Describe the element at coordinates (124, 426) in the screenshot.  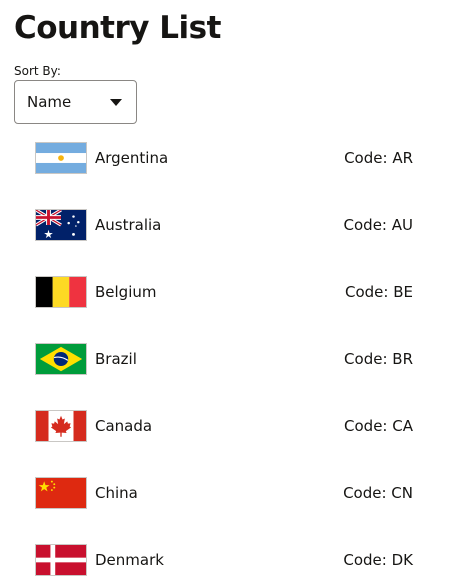
I see `country-name: Canada` at that location.